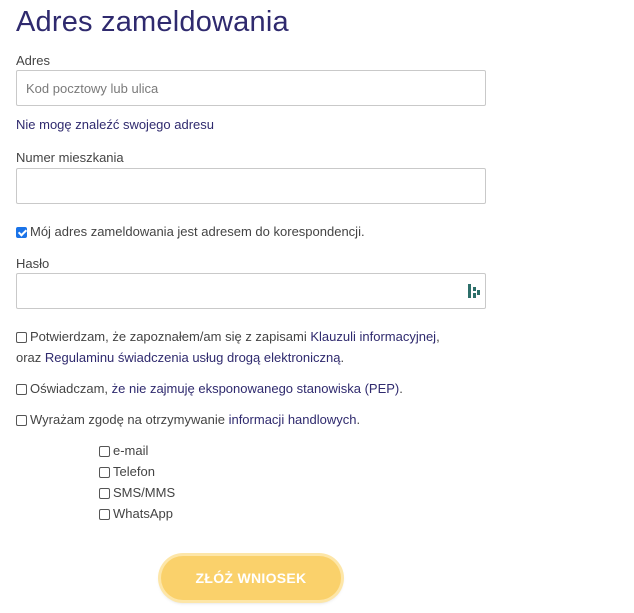  Describe the element at coordinates (438, 336) in the screenshot. I see `consent-info-comma: ,` at that location.